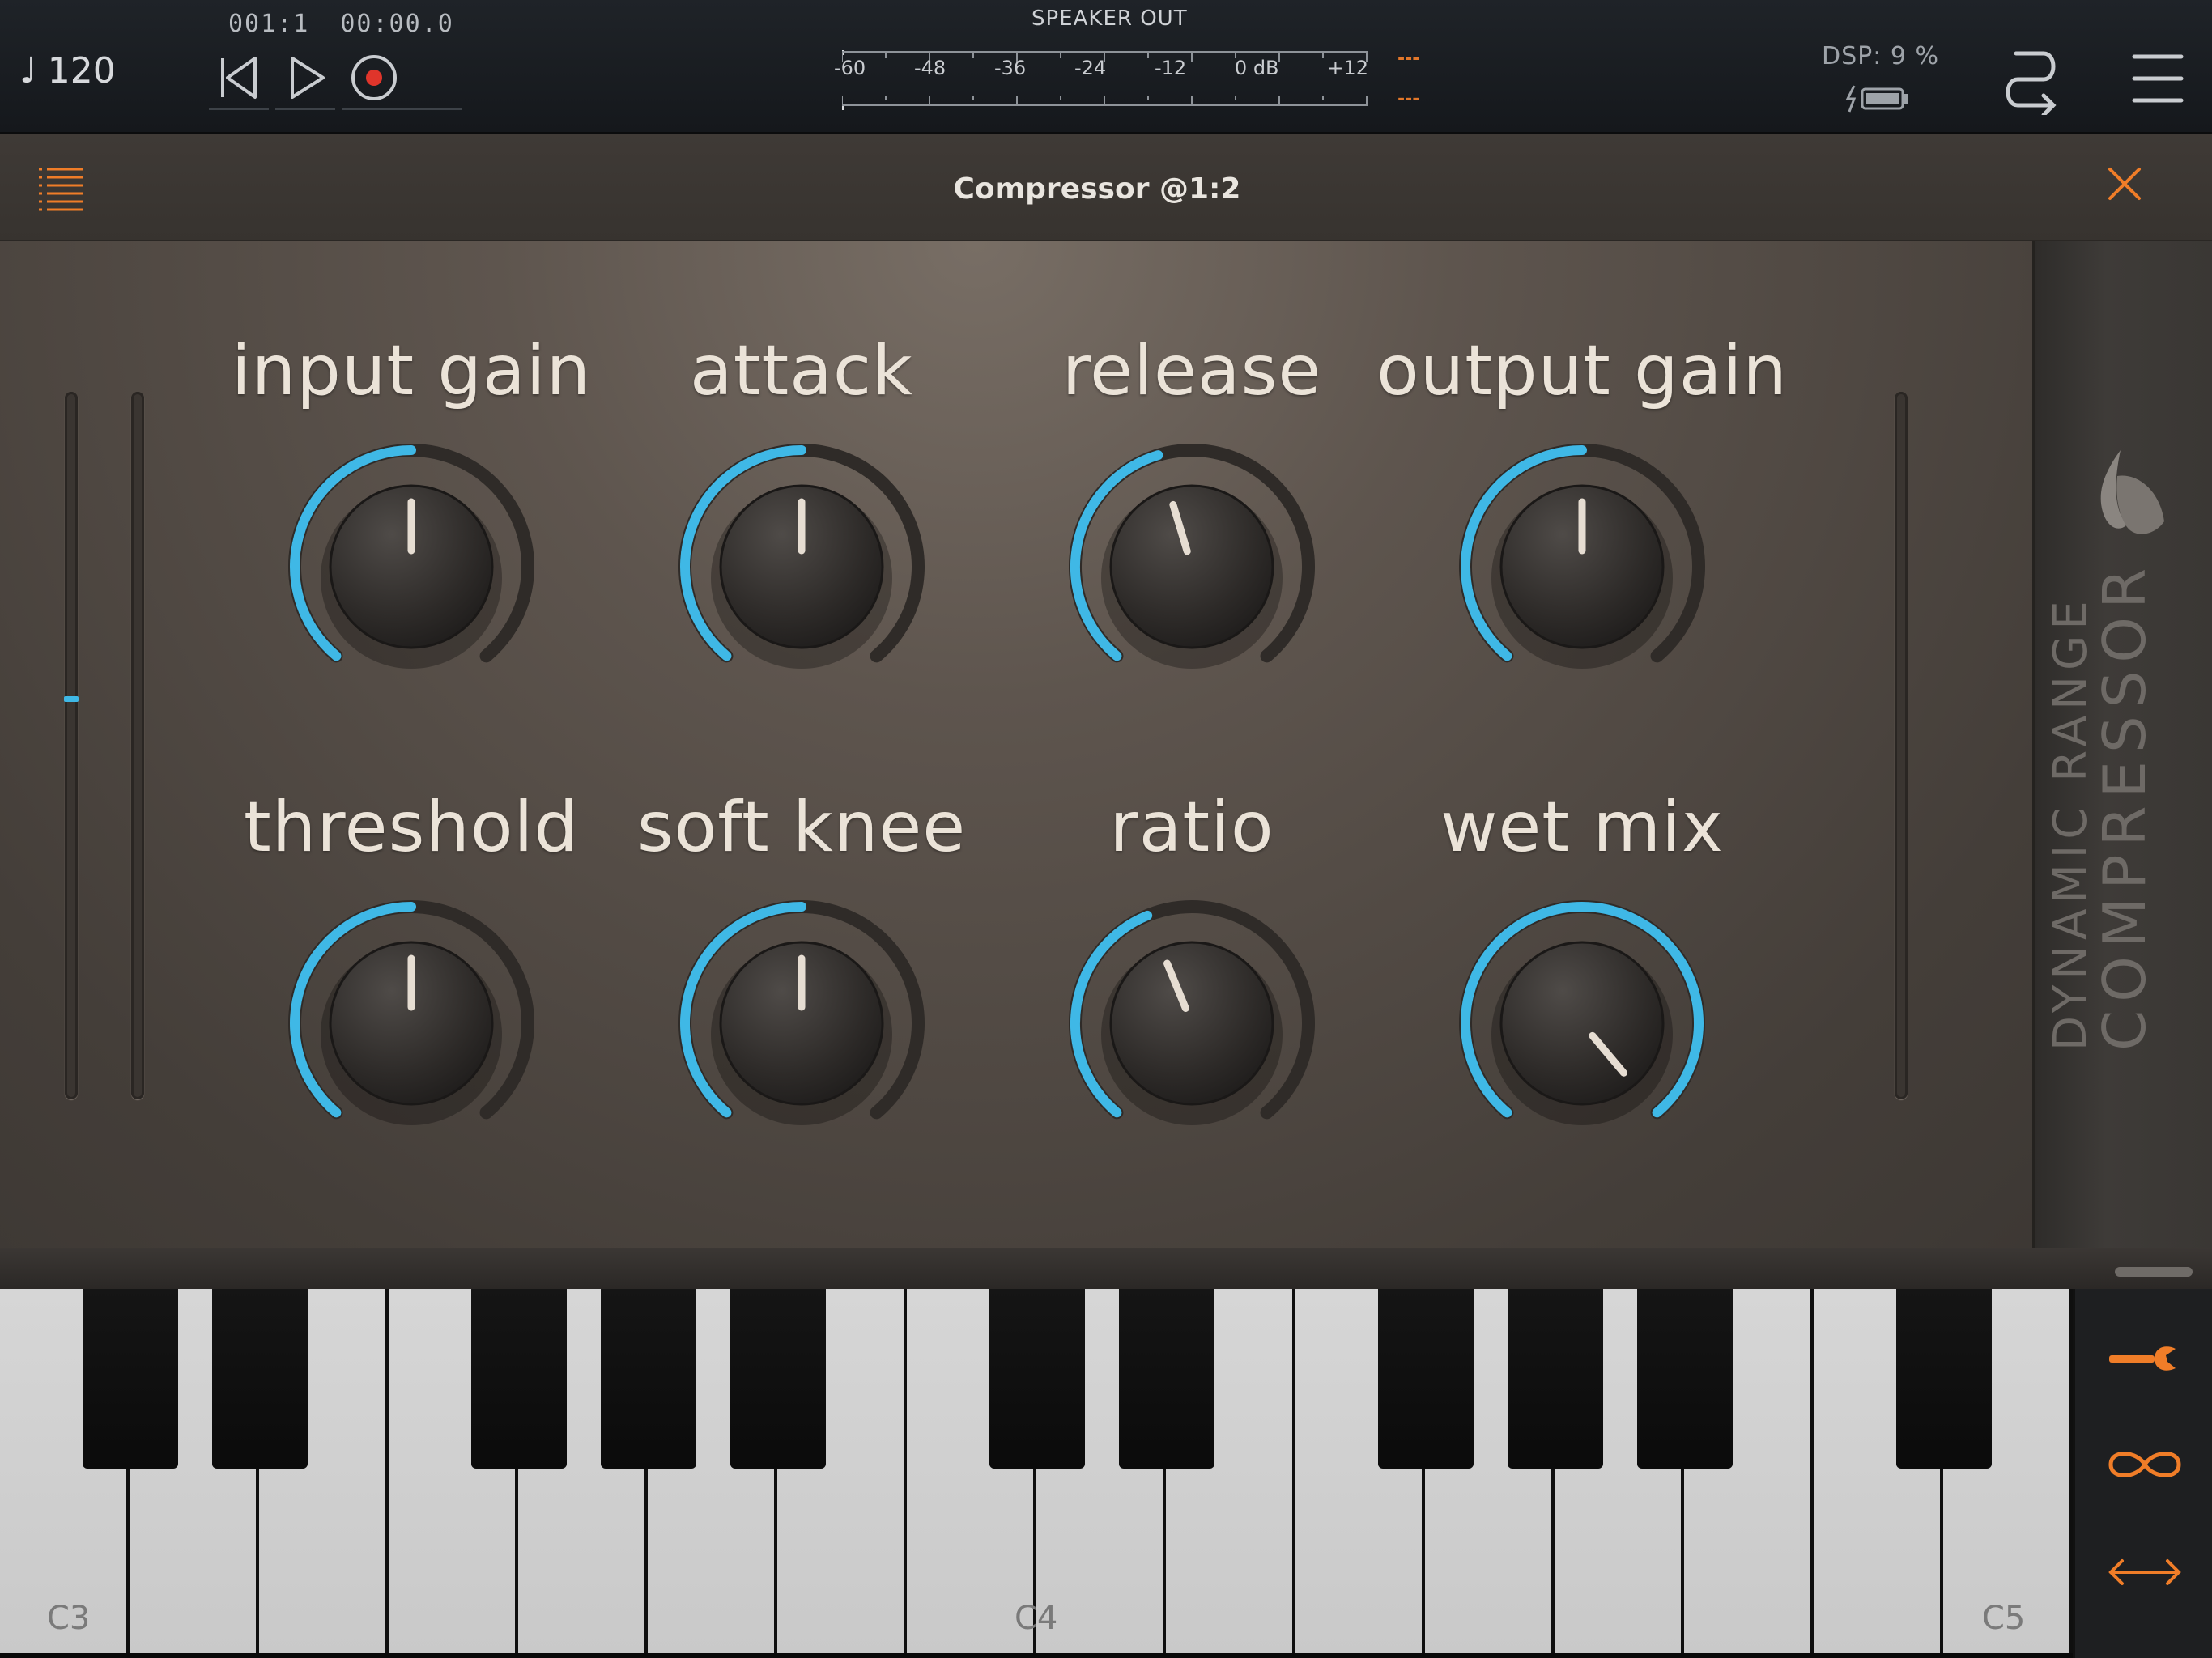  Describe the element at coordinates (1191, 827) in the screenshot. I see `knob-label-ratio: ratio` at that location.